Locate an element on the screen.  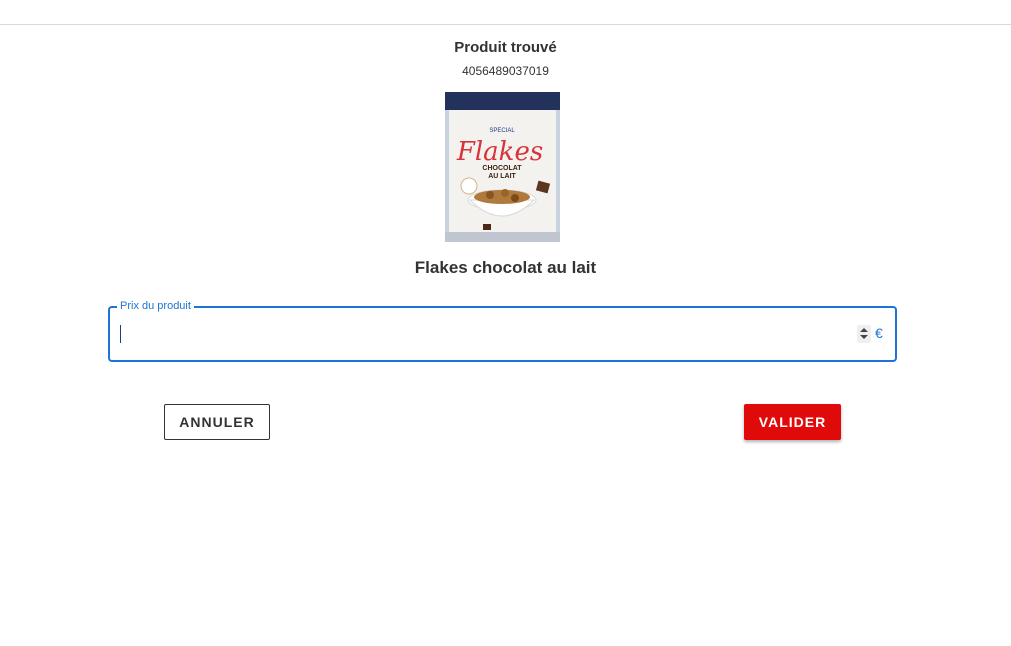
box-brand-text: SPECIAL is located at coordinates (502, 131).